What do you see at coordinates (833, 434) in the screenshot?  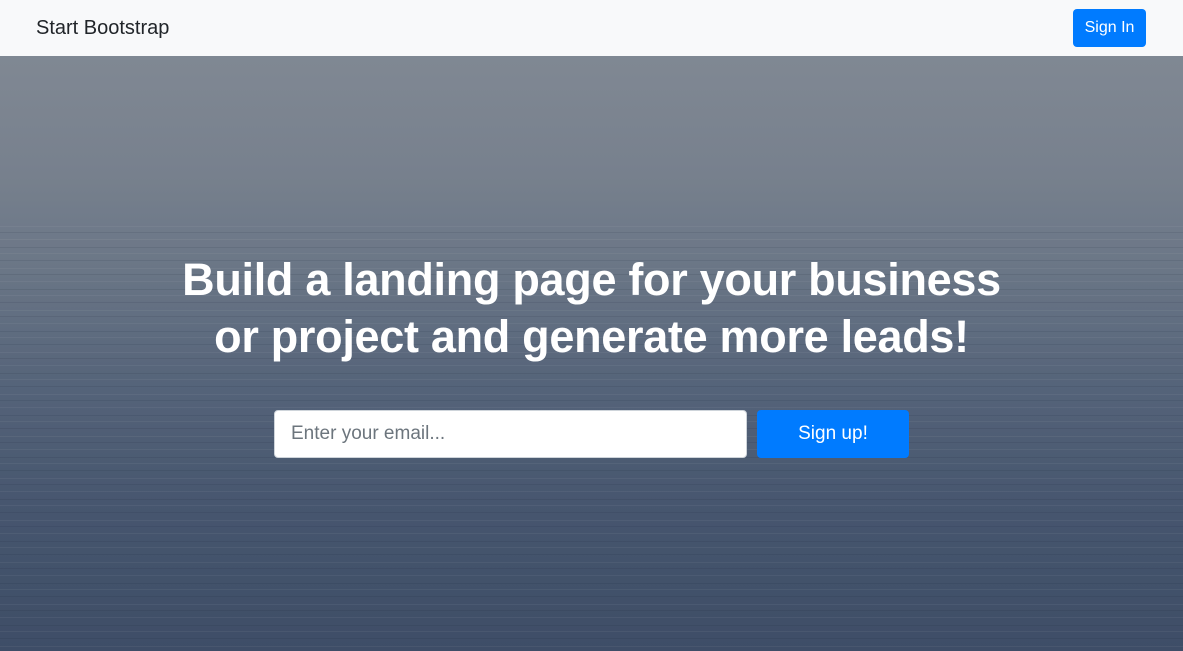 I see `sign-up-button: Sign up!` at bounding box center [833, 434].